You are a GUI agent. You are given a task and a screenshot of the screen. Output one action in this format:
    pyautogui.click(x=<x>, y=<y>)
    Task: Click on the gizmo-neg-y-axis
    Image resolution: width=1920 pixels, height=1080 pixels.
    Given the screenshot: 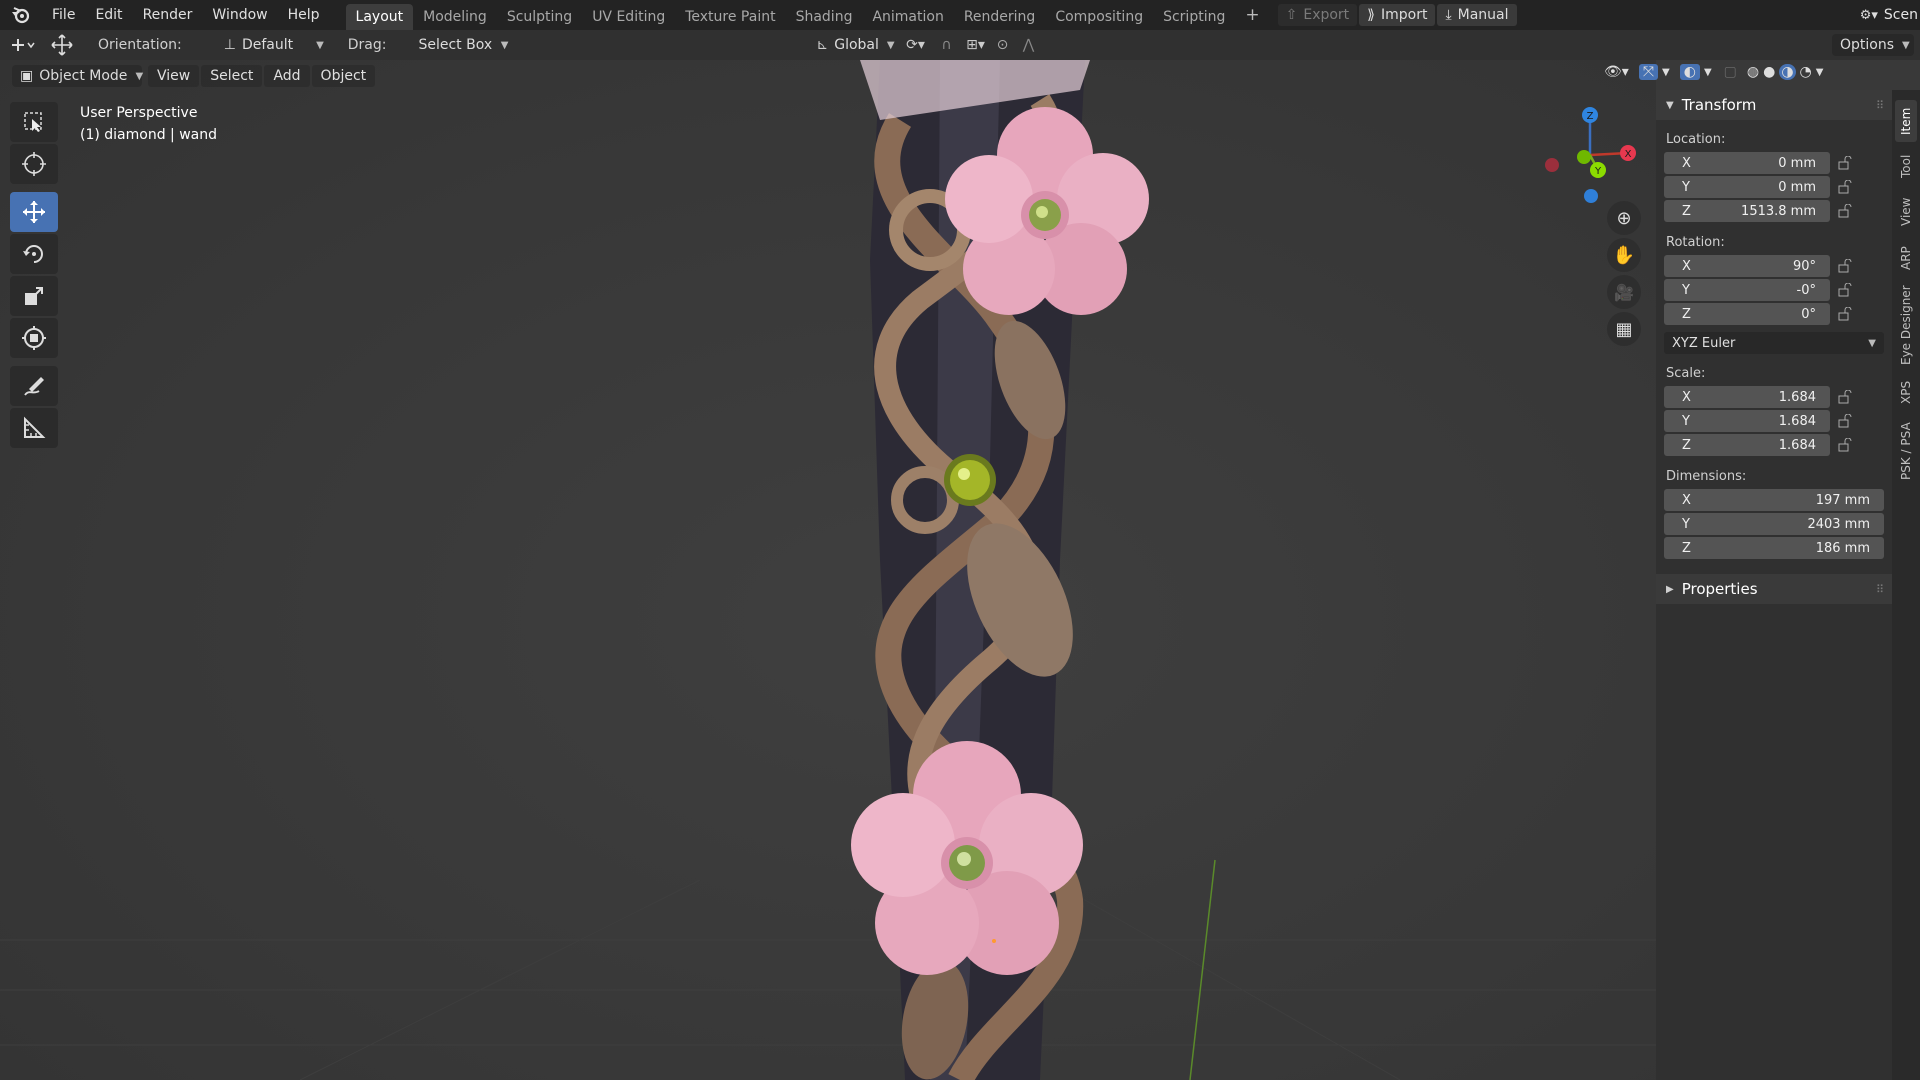 What is the action you would take?
    pyautogui.click(x=1584, y=157)
    